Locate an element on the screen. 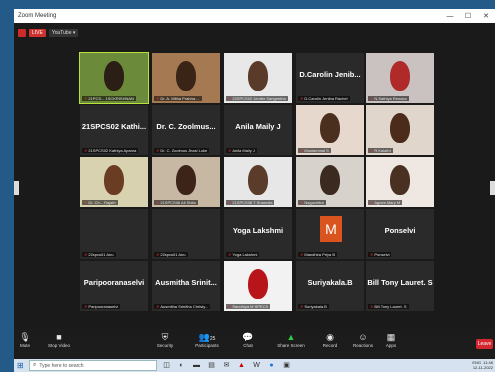  participant-name-label: ✕N.Sathiya Renuka is located at coordinates (388, 98).